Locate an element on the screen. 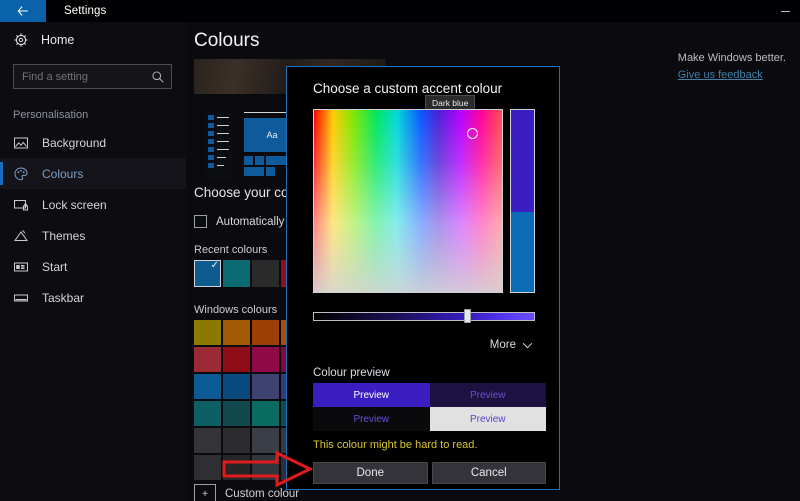 The width and height of the screenshot is (800, 501). search-box is located at coordinates (92, 76).